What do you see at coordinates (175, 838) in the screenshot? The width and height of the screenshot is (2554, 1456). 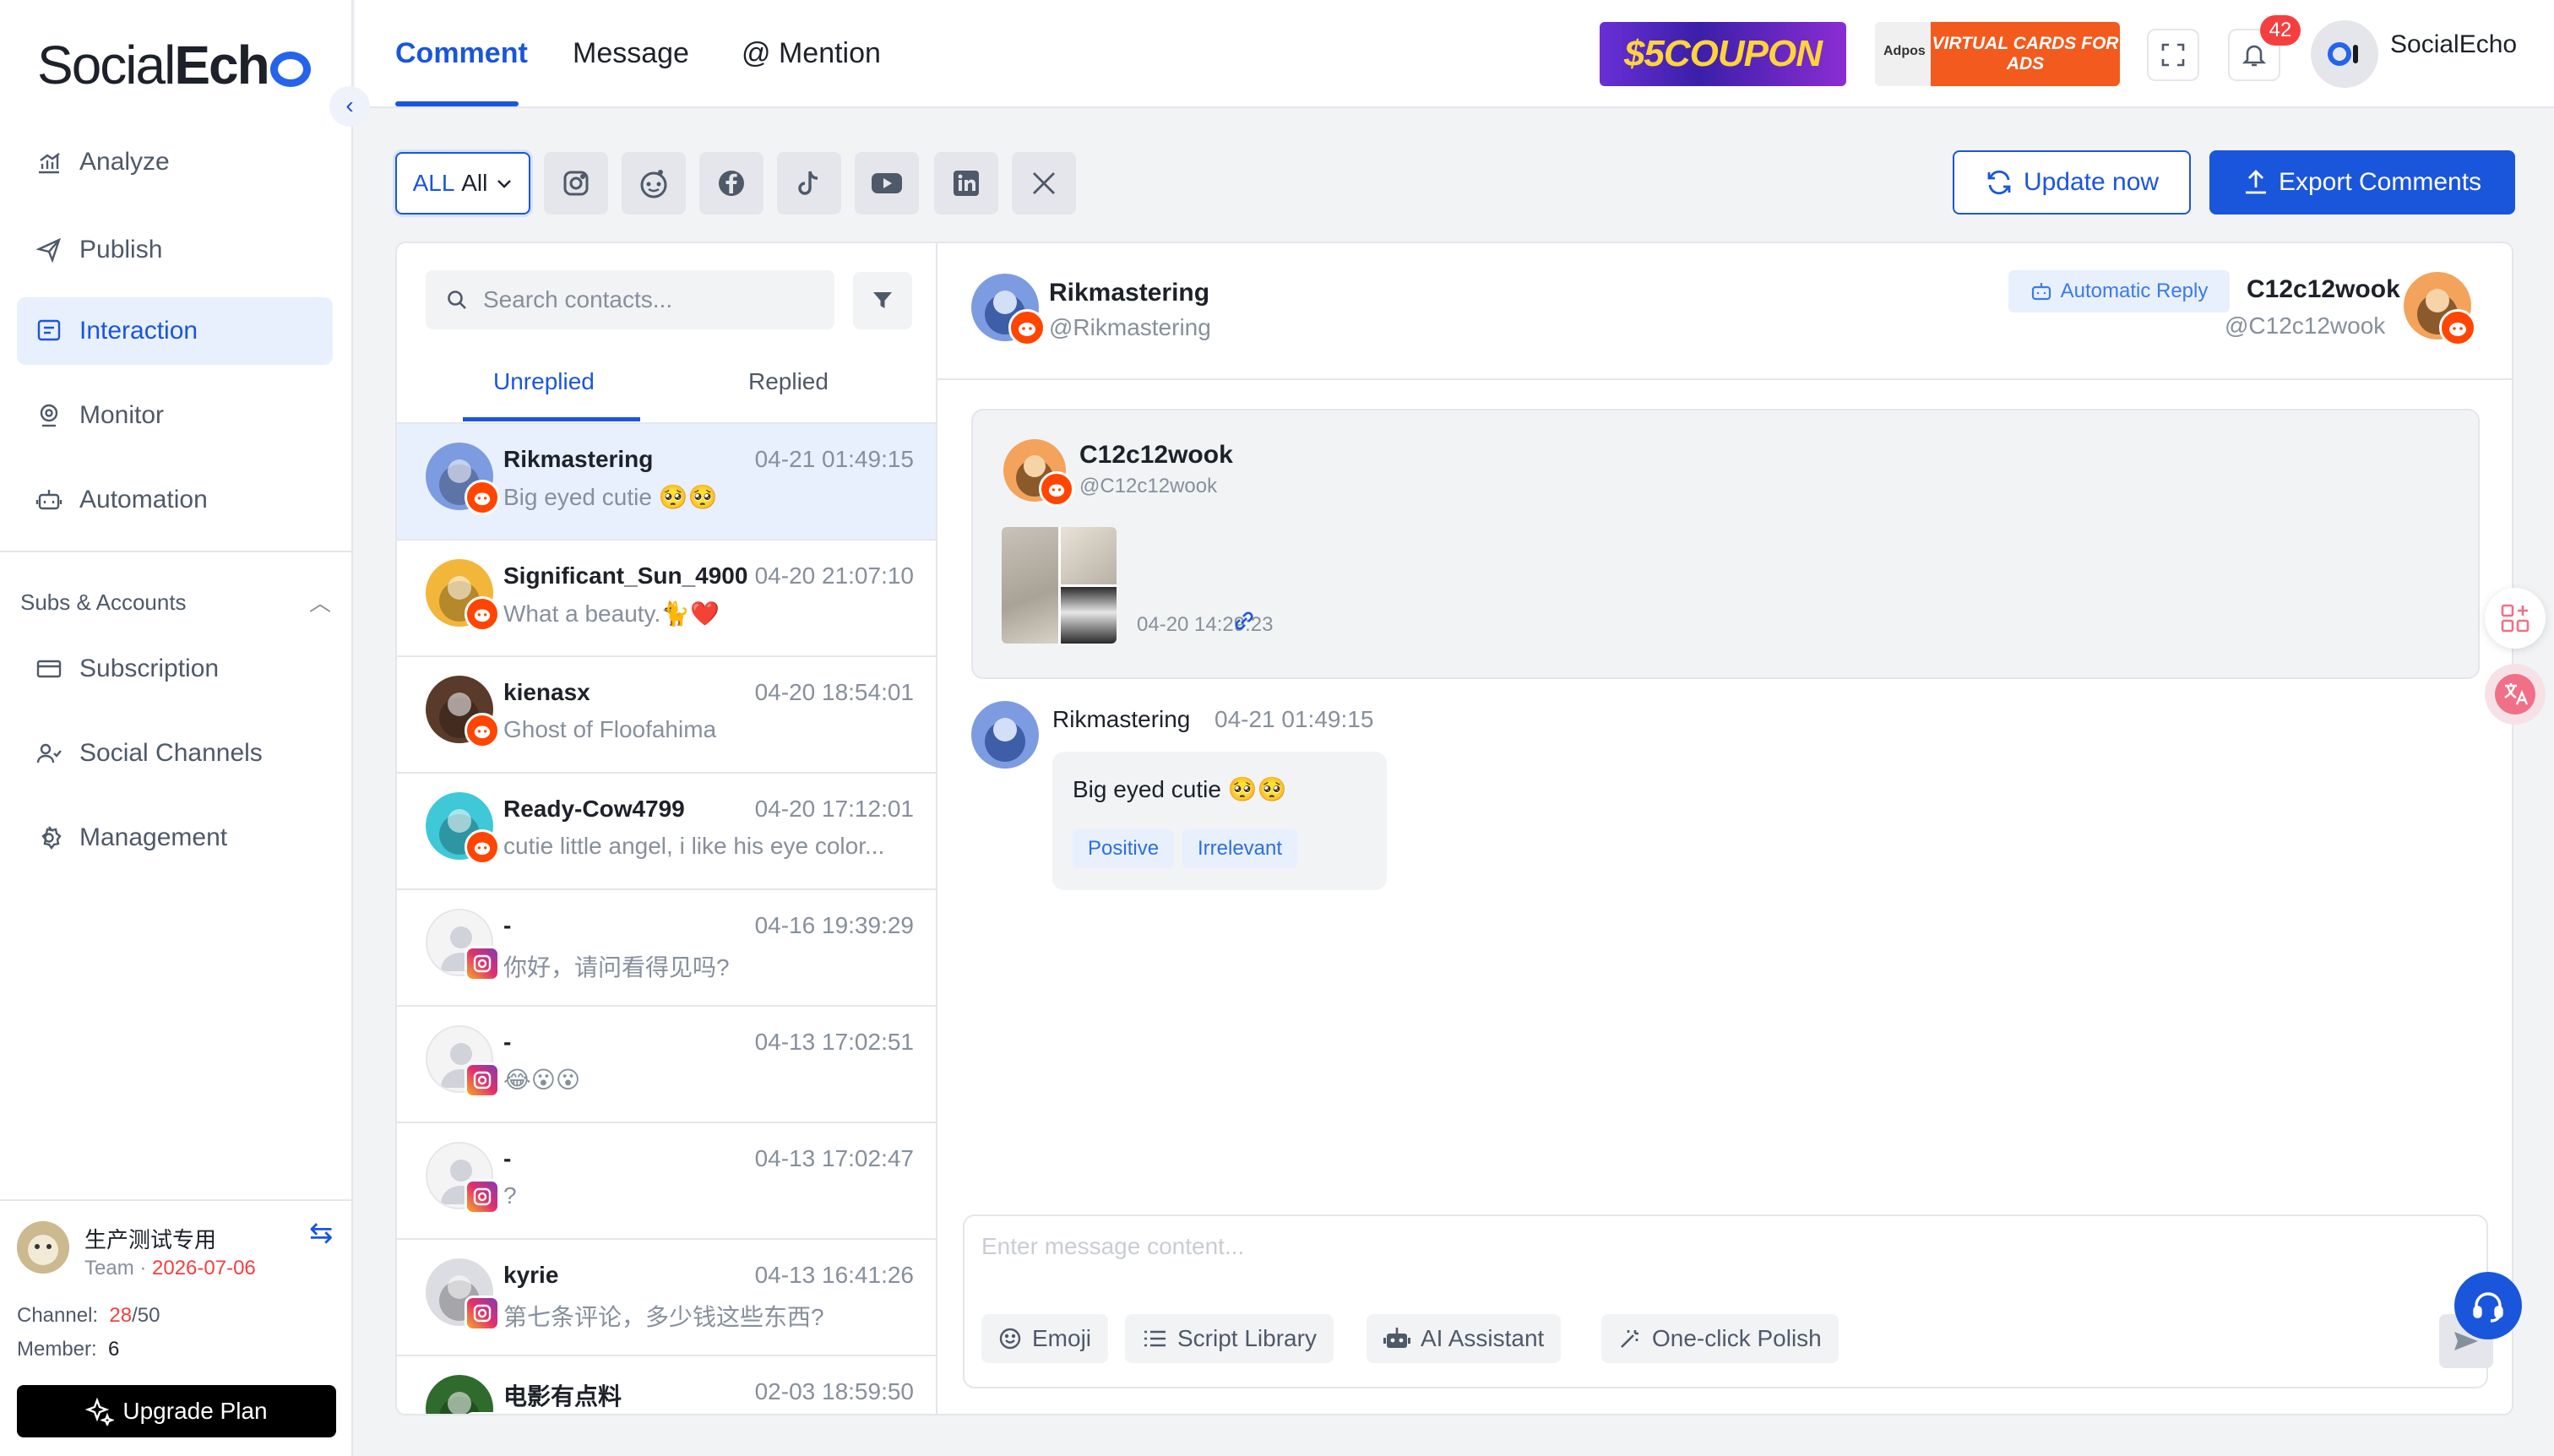 I see `sidebar-item-management: Management` at bounding box center [175, 838].